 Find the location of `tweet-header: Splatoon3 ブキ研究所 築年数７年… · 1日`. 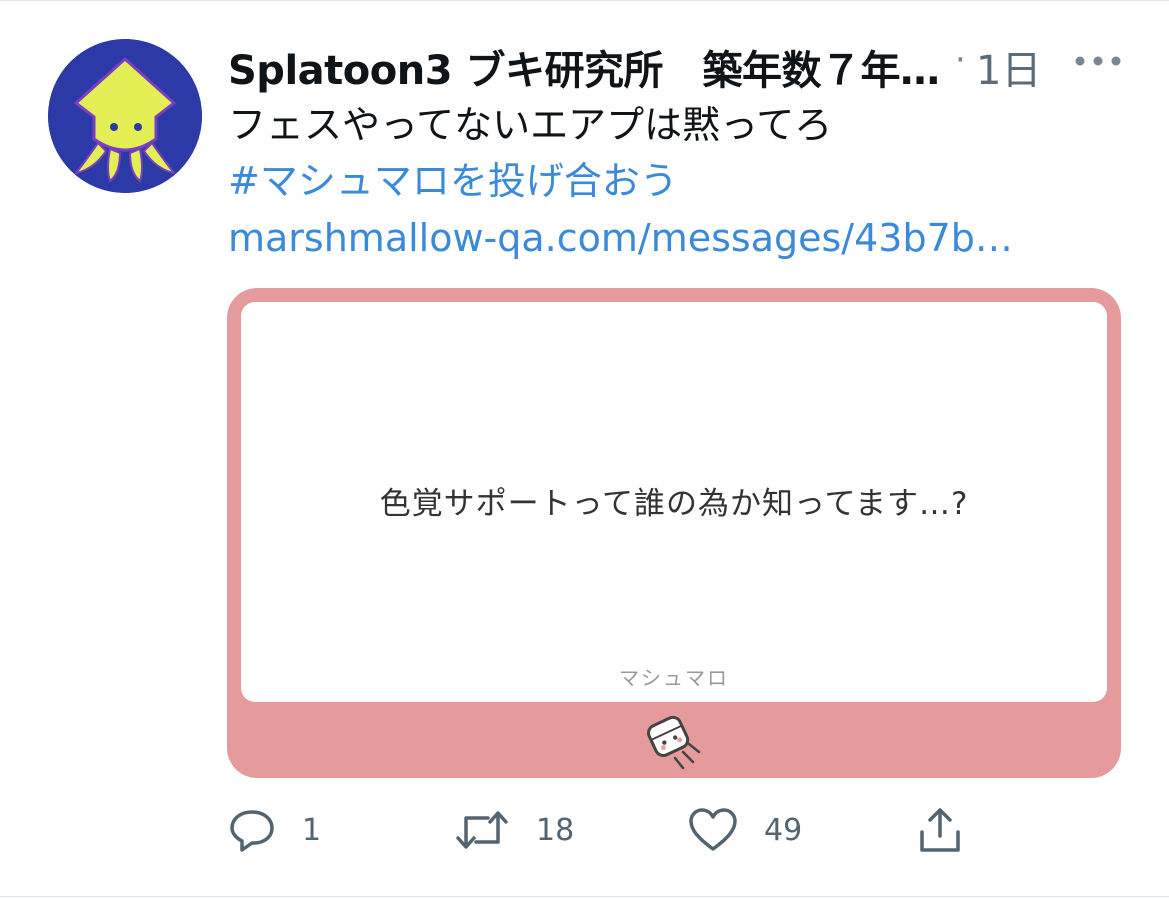

tweet-header: Splatoon3 ブキ研究所 築年数７年… · 1日 is located at coordinates (678, 62).